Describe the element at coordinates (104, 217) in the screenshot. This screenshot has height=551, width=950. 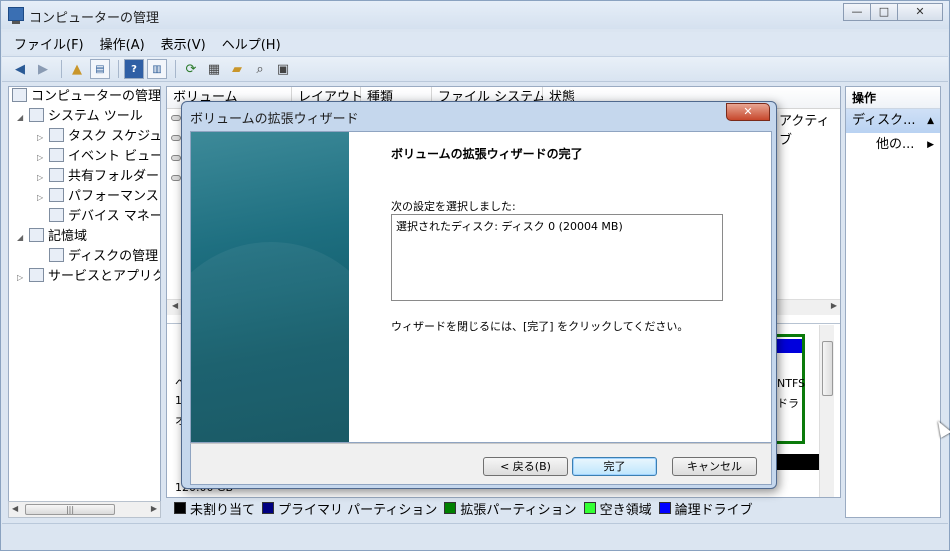
I see `tree-item-device-manager: デバイス マネー` at that location.